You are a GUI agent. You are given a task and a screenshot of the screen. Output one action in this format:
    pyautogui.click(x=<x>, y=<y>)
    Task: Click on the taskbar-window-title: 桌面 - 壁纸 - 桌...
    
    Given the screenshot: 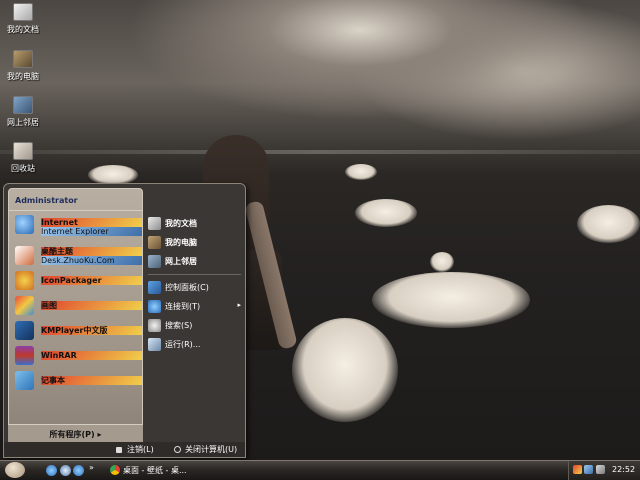 What is the action you would take?
    pyautogui.click(x=155, y=470)
    